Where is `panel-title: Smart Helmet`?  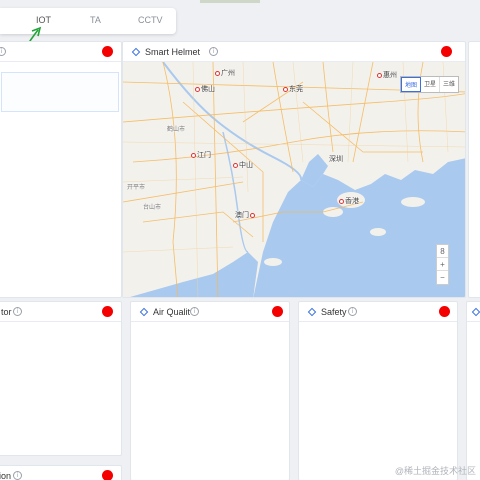 panel-title: Smart Helmet is located at coordinates (173, 52).